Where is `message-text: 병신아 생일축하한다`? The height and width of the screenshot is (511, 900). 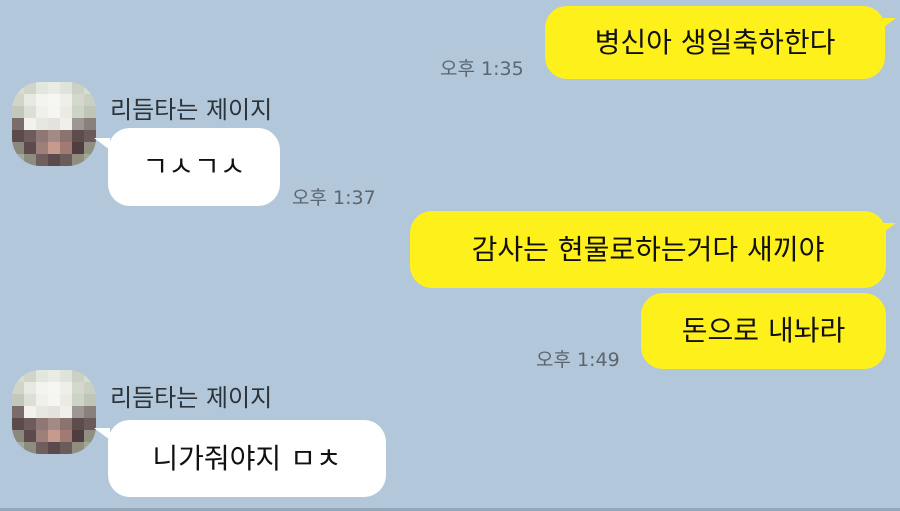 message-text: 병신아 생일축하한다 is located at coordinates (715, 42).